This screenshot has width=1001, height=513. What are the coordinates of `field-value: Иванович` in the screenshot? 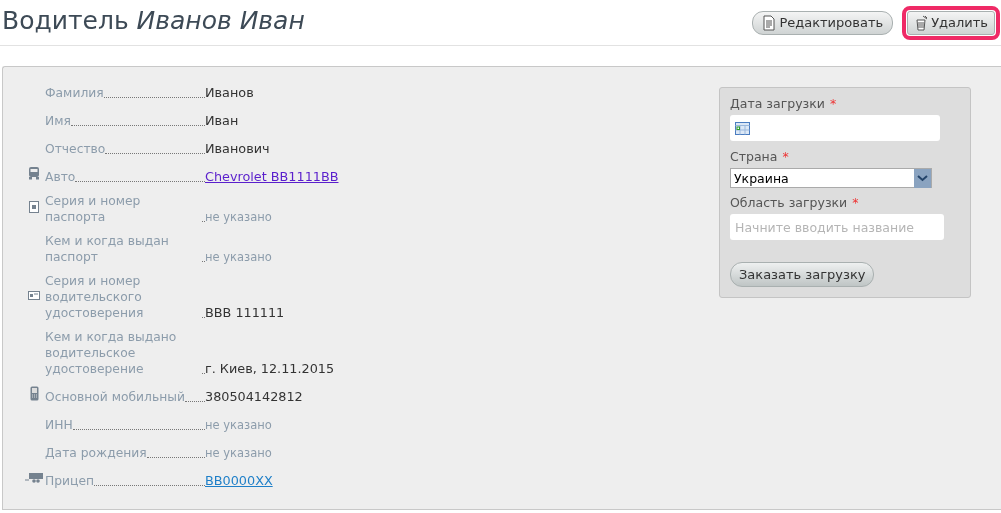 It's located at (237, 149).